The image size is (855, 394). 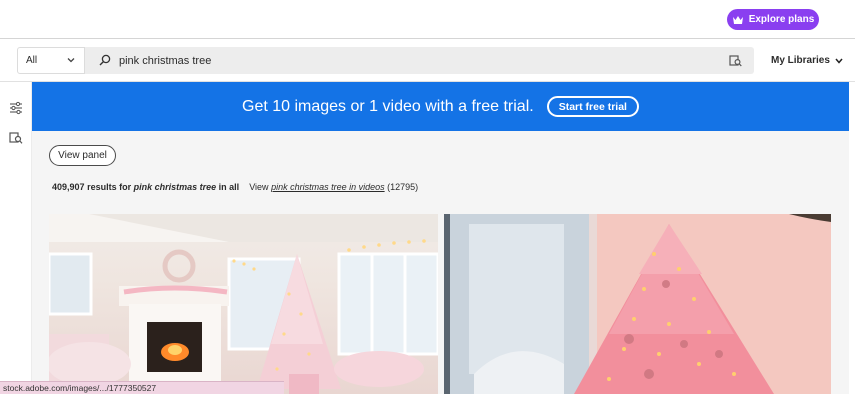 I want to click on results-query: pink christmas tree, so click(x=175, y=187).